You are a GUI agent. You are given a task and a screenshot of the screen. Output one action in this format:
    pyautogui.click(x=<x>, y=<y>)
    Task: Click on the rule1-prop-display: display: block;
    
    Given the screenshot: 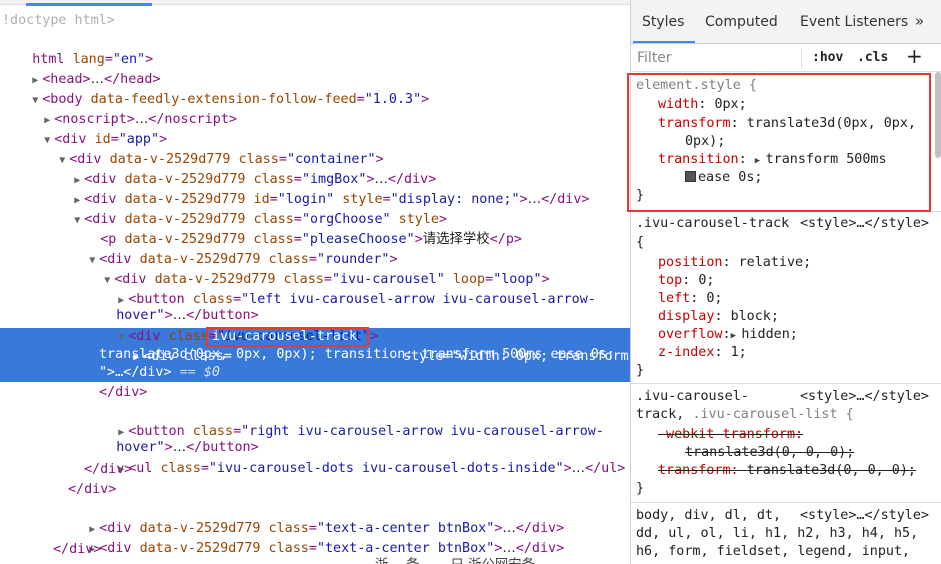 What is the action you would take?
    pyautogui.click(x=718, y=317)
    